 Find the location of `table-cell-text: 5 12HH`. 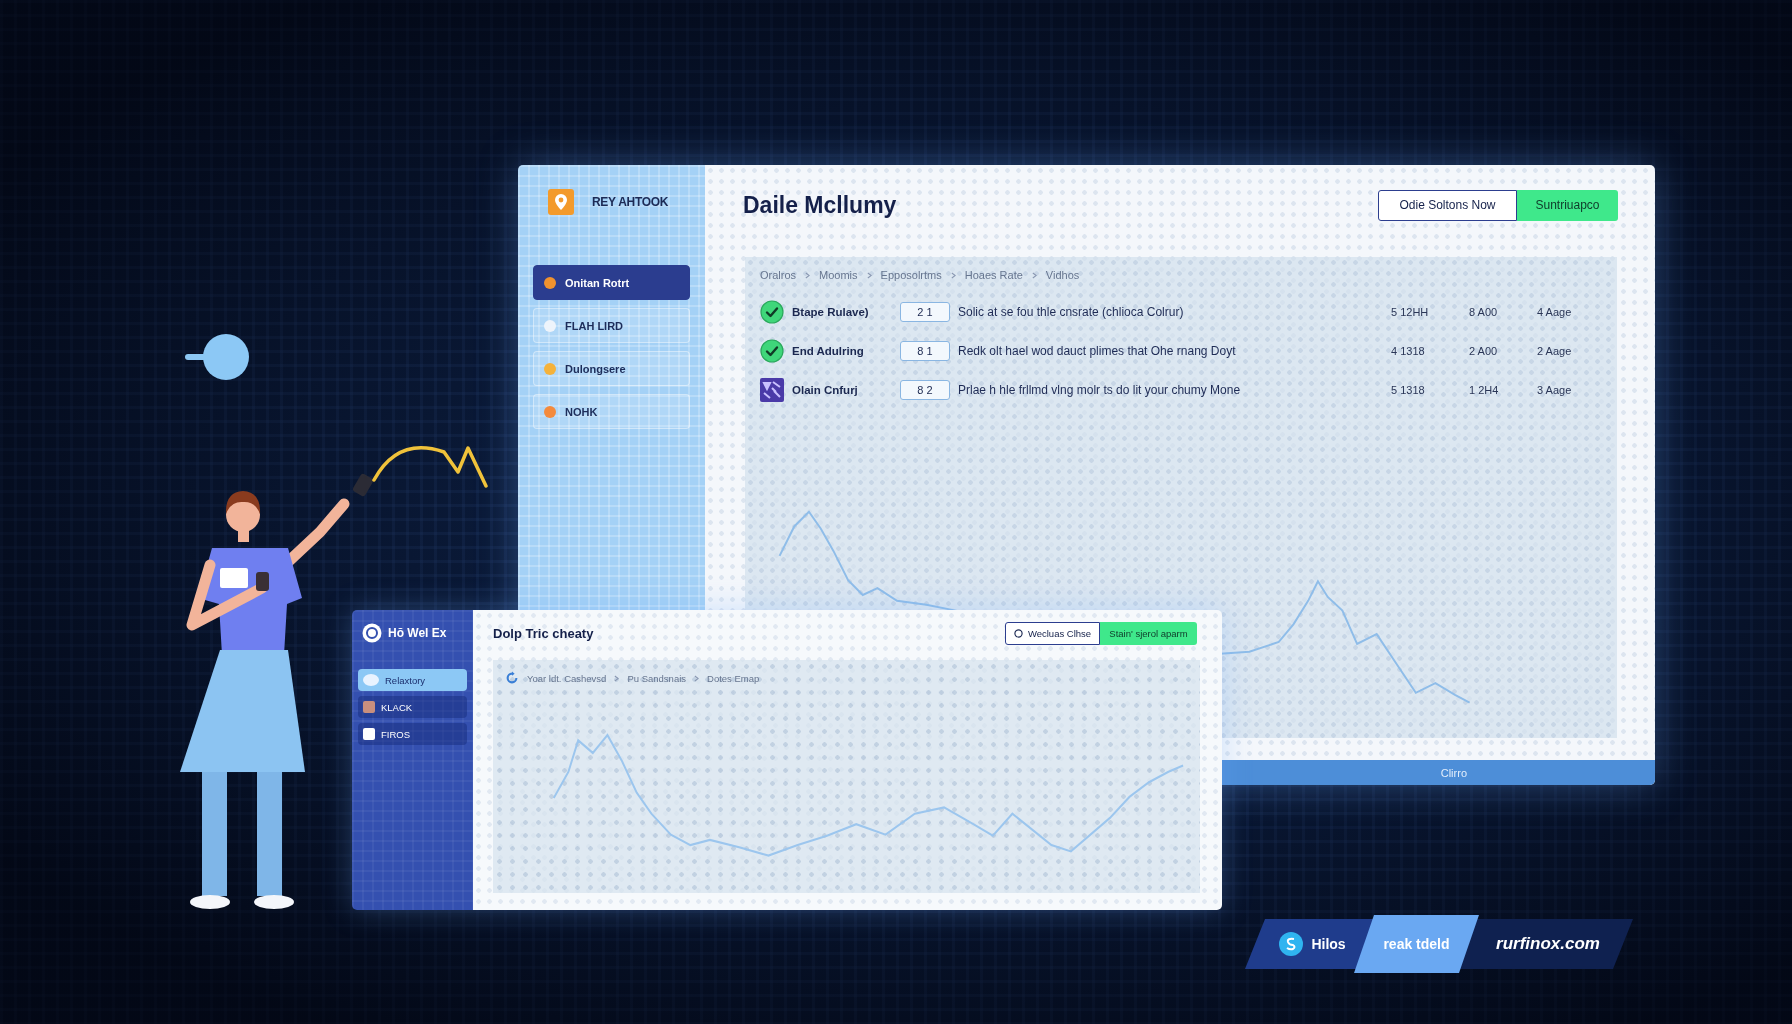

table-cell-text: 5 12HH is located at coordinates (1410, 311).